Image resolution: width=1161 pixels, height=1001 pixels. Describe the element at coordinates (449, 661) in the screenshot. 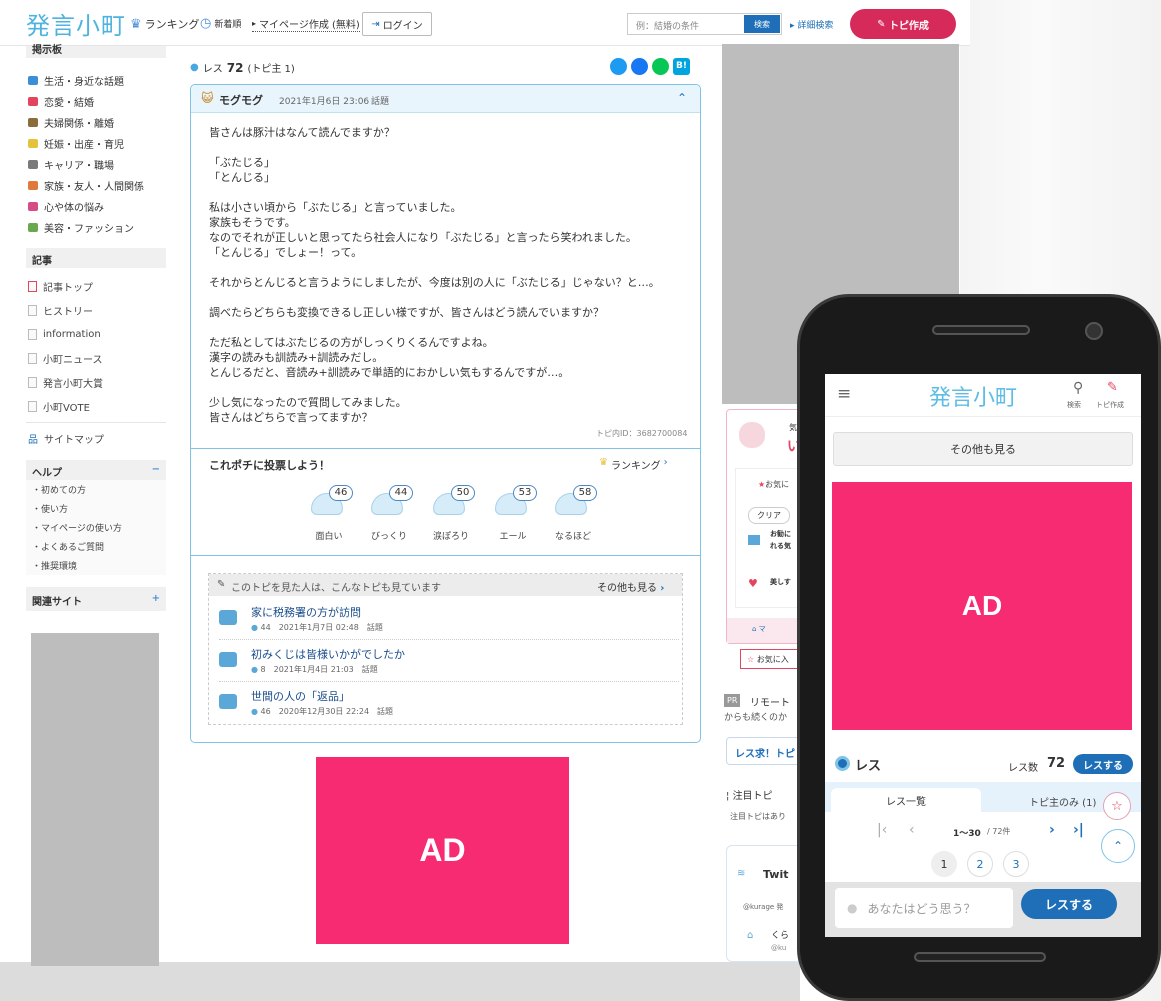

I see `related-topic-row: 初みくじは皆様いかがでしたか ● 8 2021年1月4日 21:03 話題` at that location.